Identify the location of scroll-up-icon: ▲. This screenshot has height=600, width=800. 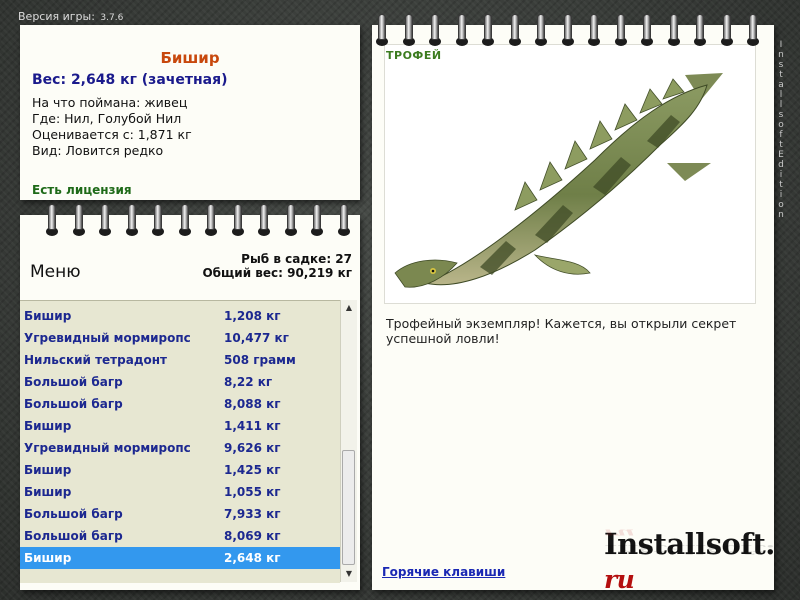
(349, 308).